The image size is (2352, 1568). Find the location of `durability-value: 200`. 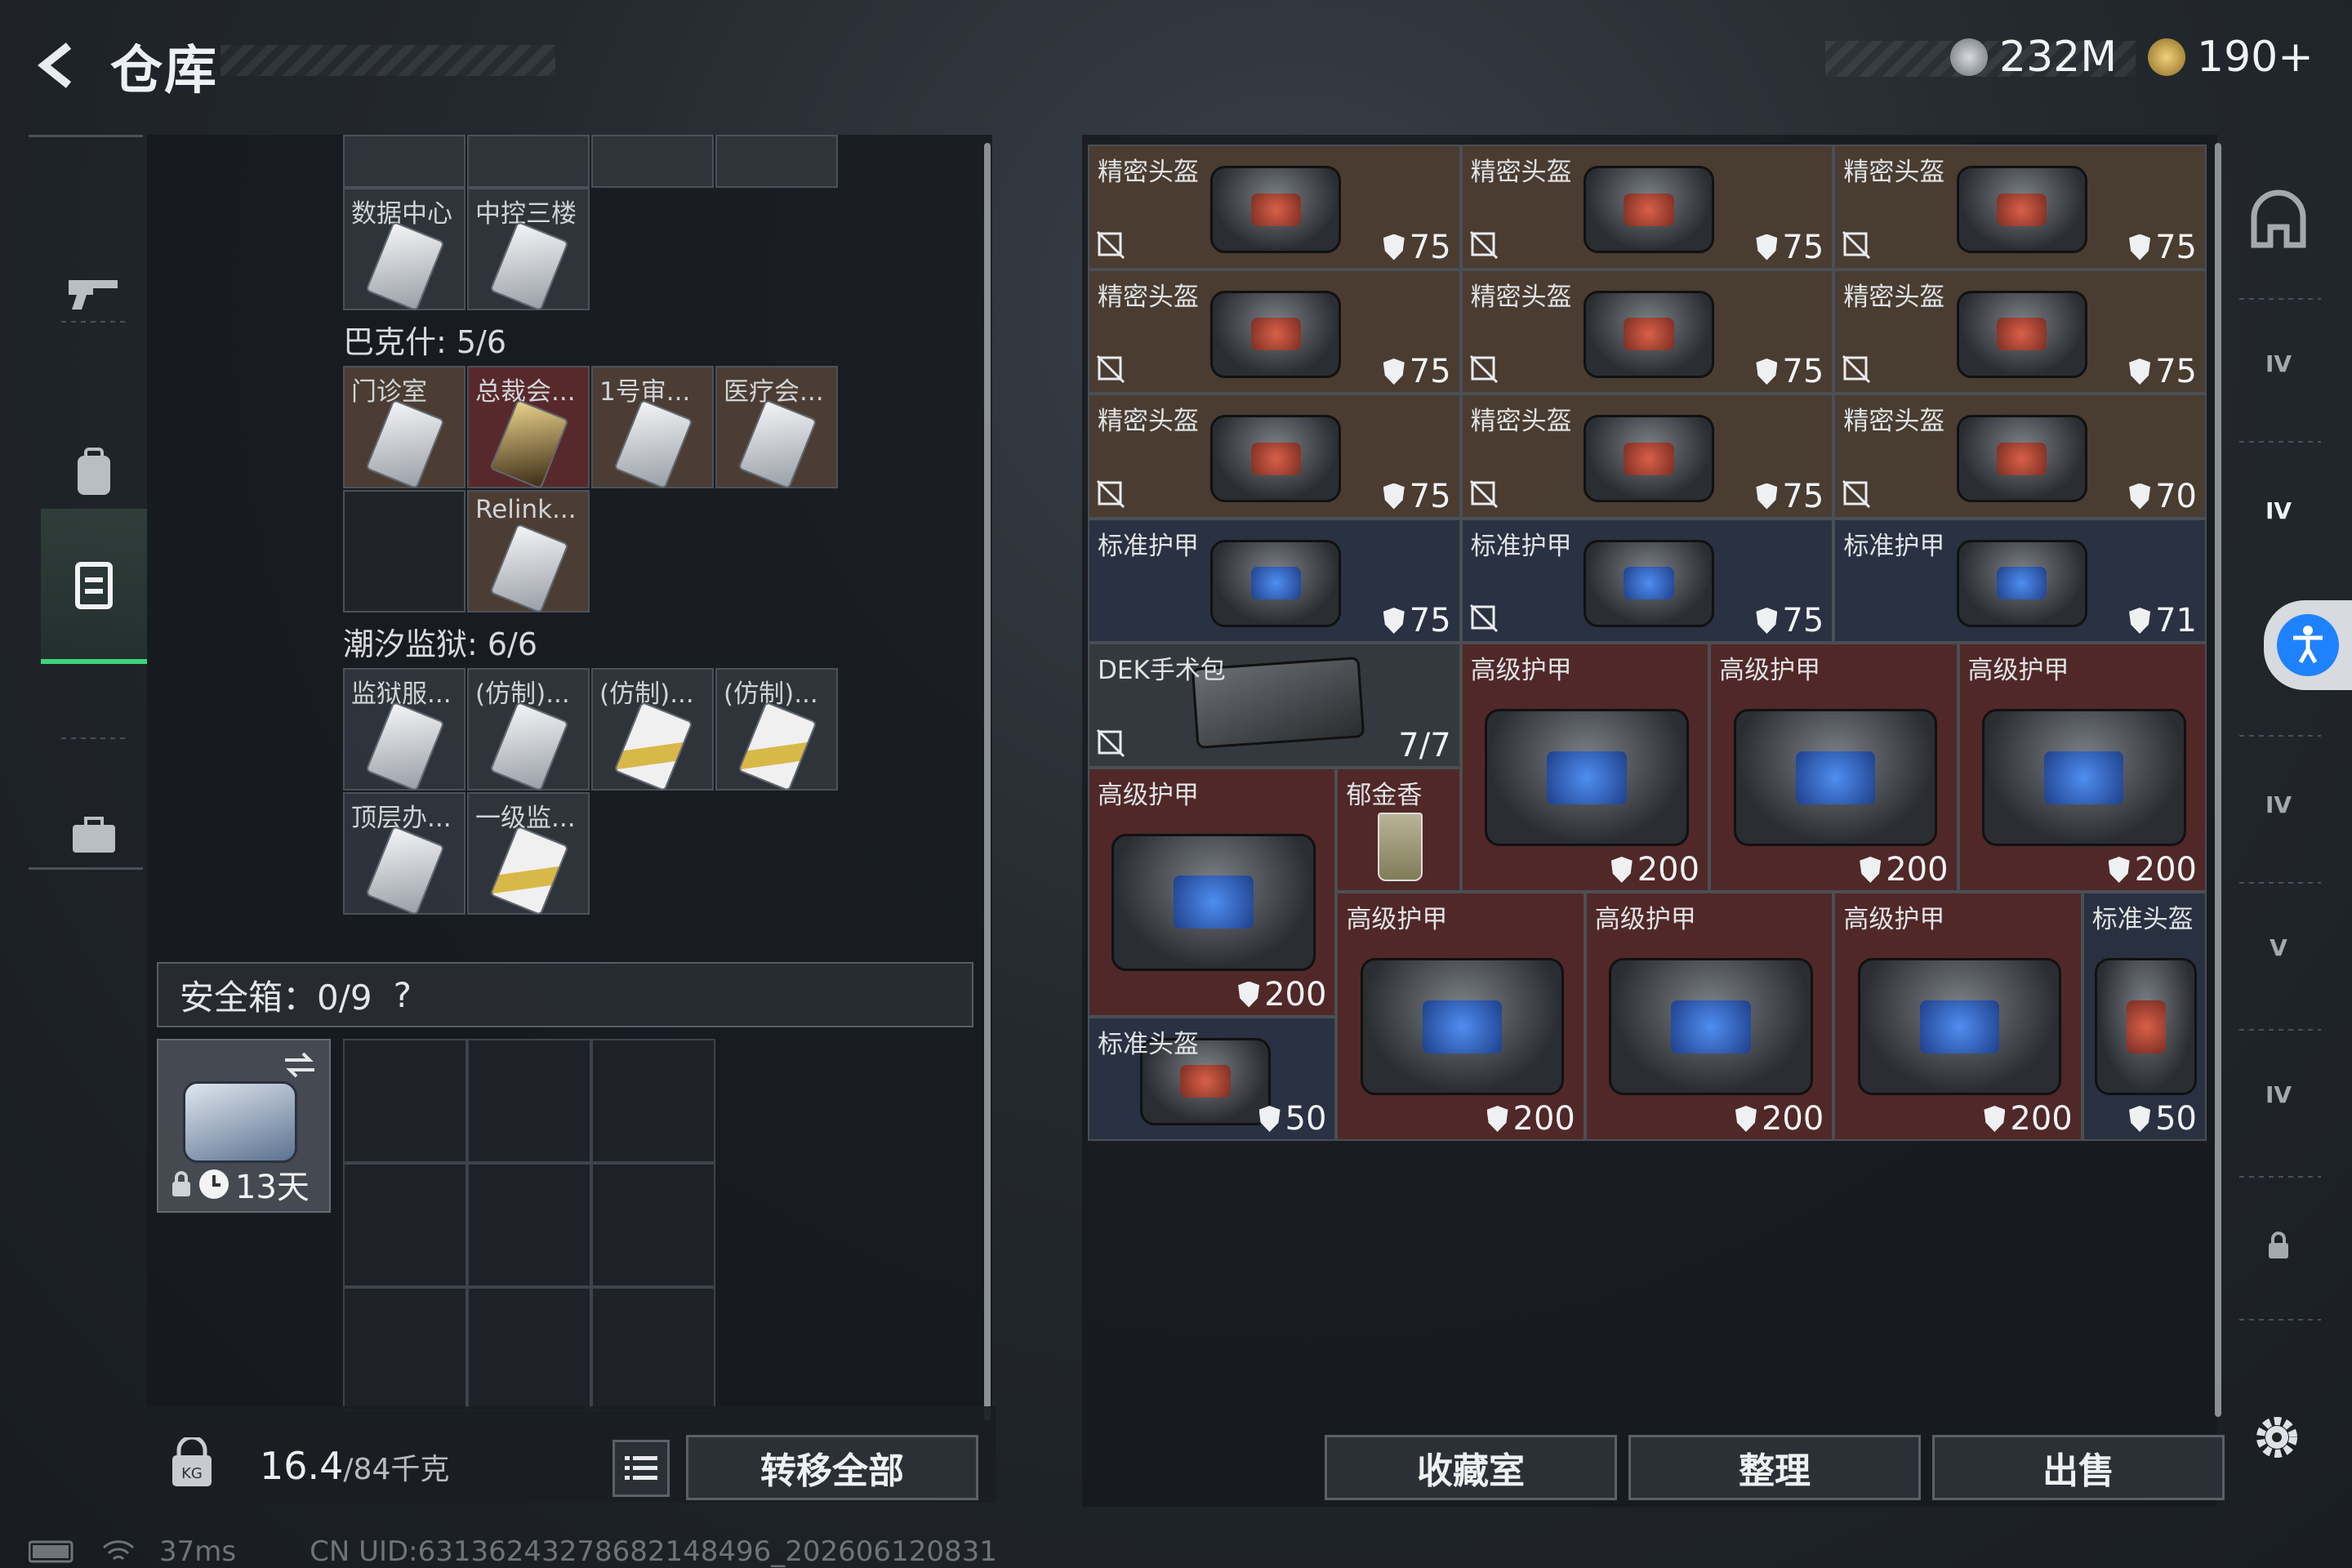

durability-value: 200 is located at coordinates (2165, 870).